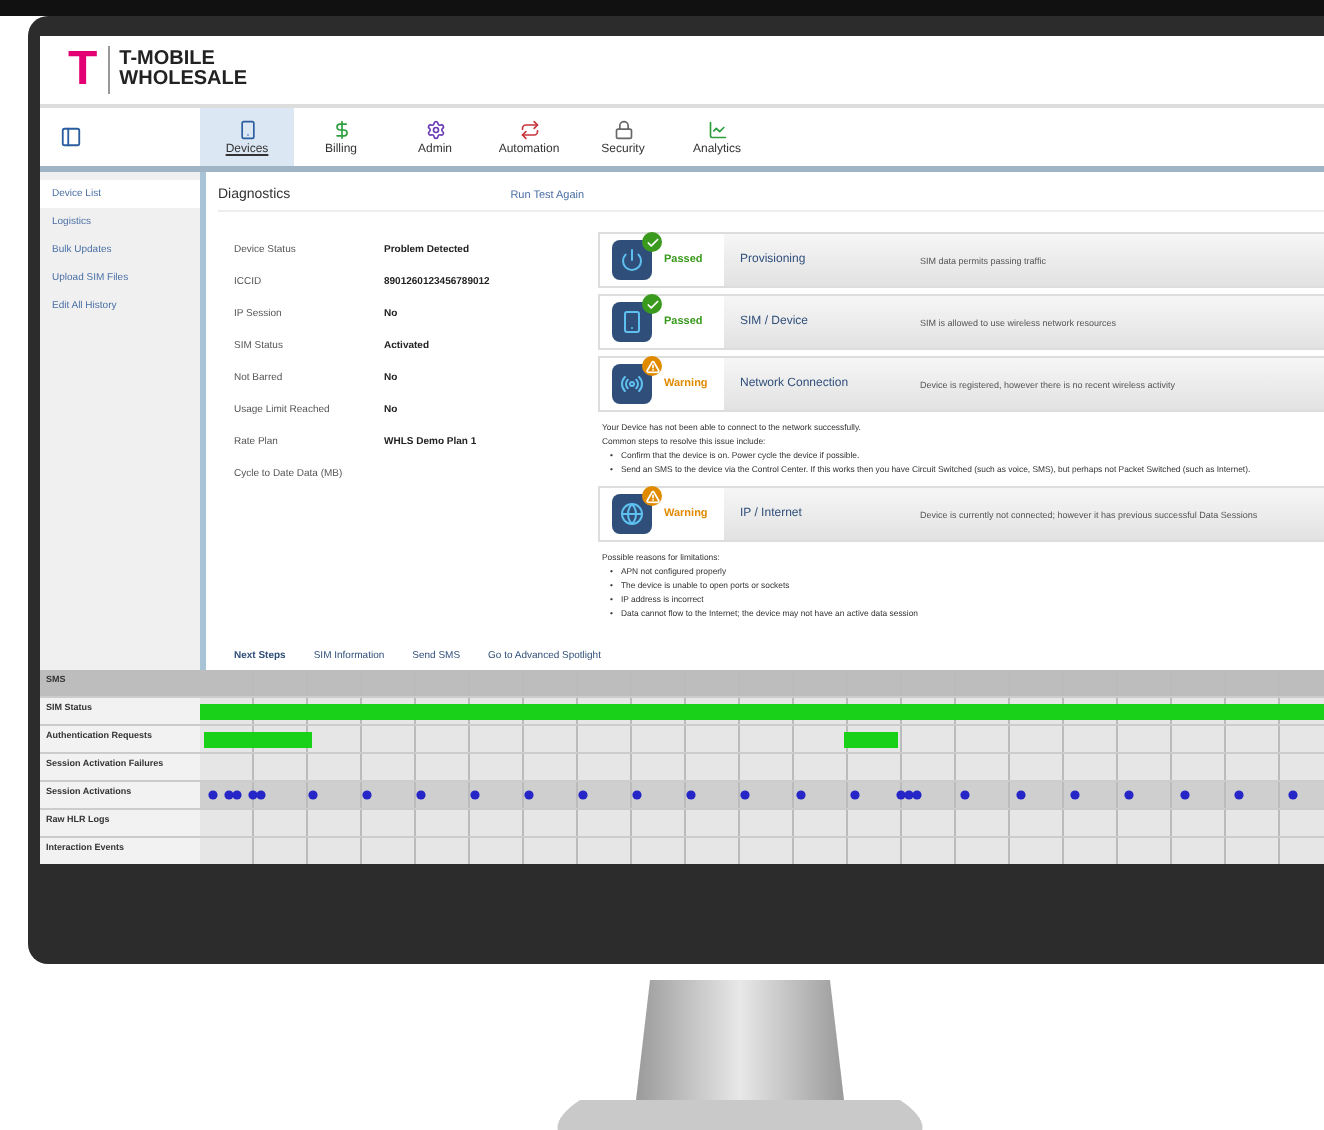  I want to click on dollar-icon, so click(341, 129).